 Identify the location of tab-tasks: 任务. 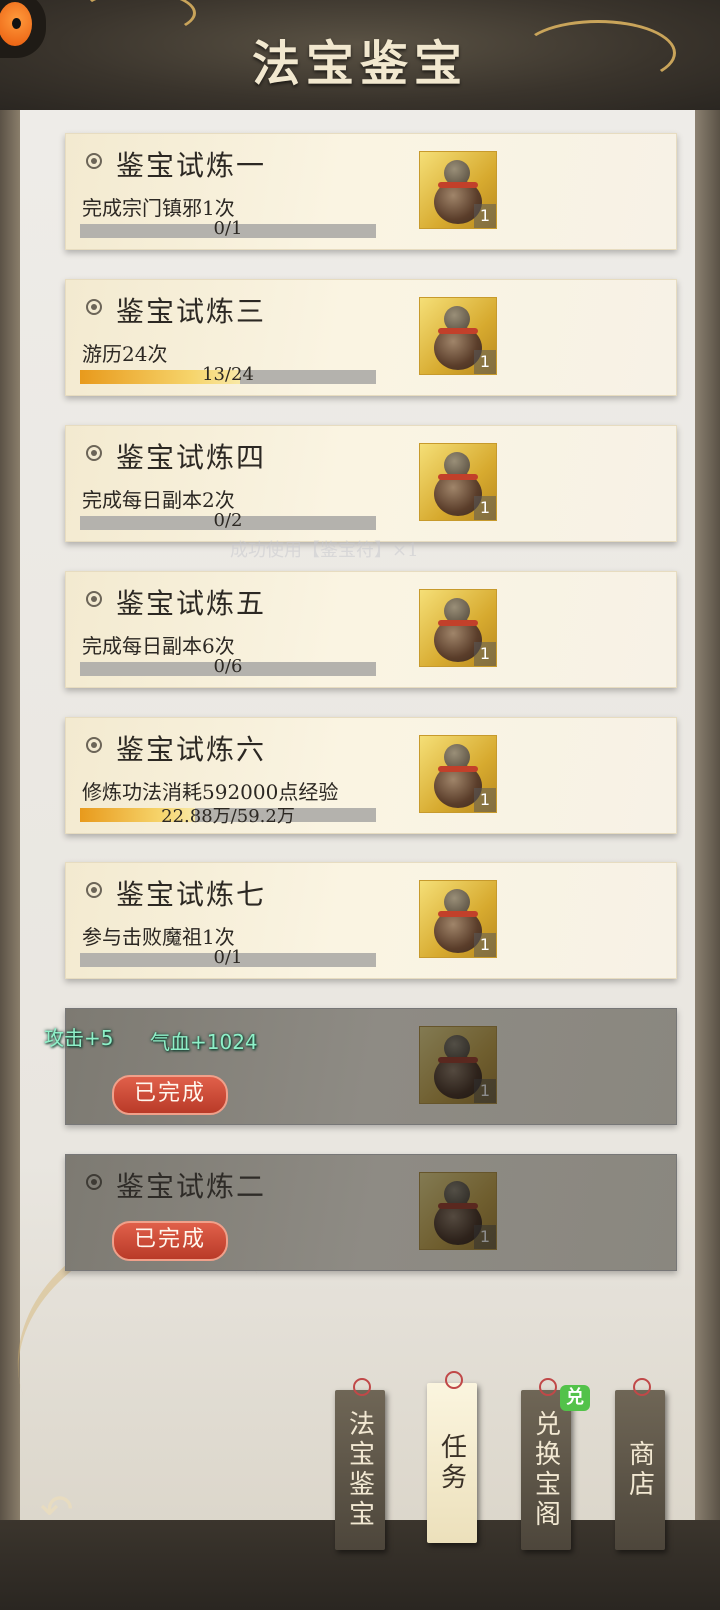
(452, 1457).